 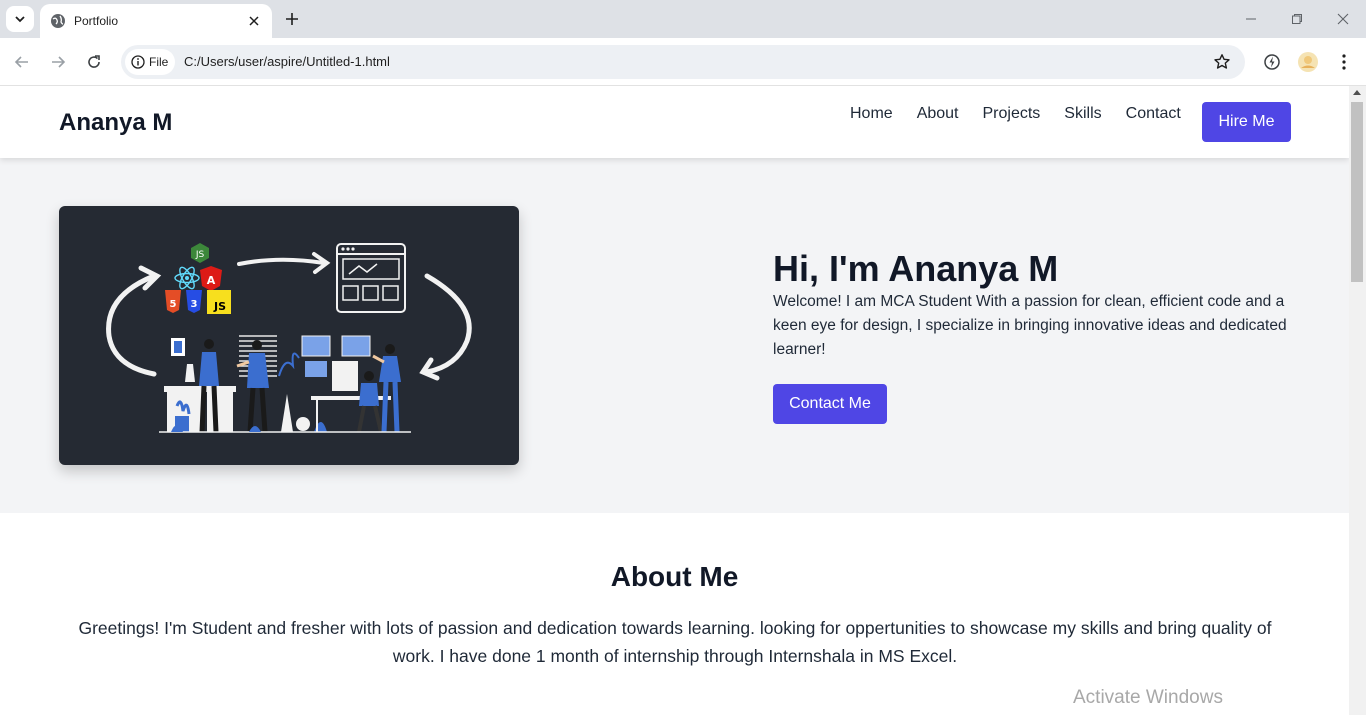 What do you see at coordinates (96, 21) in the screenshot?
I see `tab-title: Portfolio` at bounding box center [96, 21].